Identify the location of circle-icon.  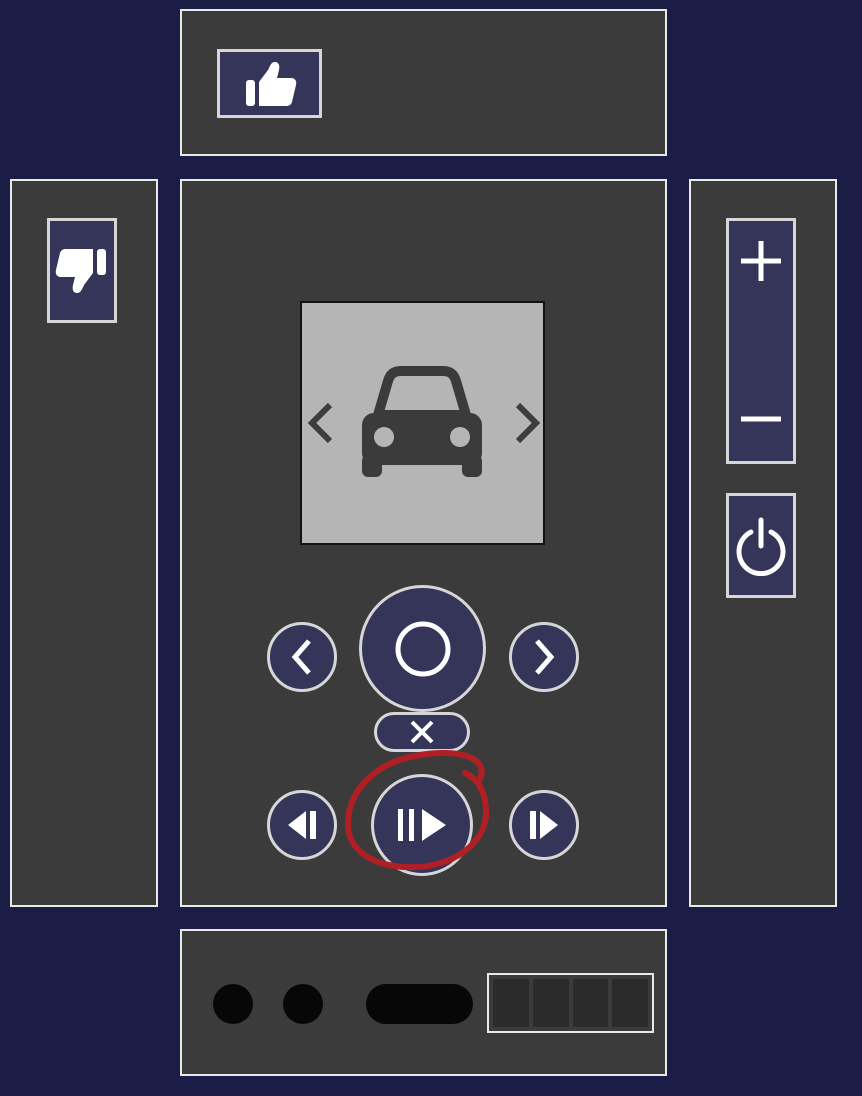
(422, 648).